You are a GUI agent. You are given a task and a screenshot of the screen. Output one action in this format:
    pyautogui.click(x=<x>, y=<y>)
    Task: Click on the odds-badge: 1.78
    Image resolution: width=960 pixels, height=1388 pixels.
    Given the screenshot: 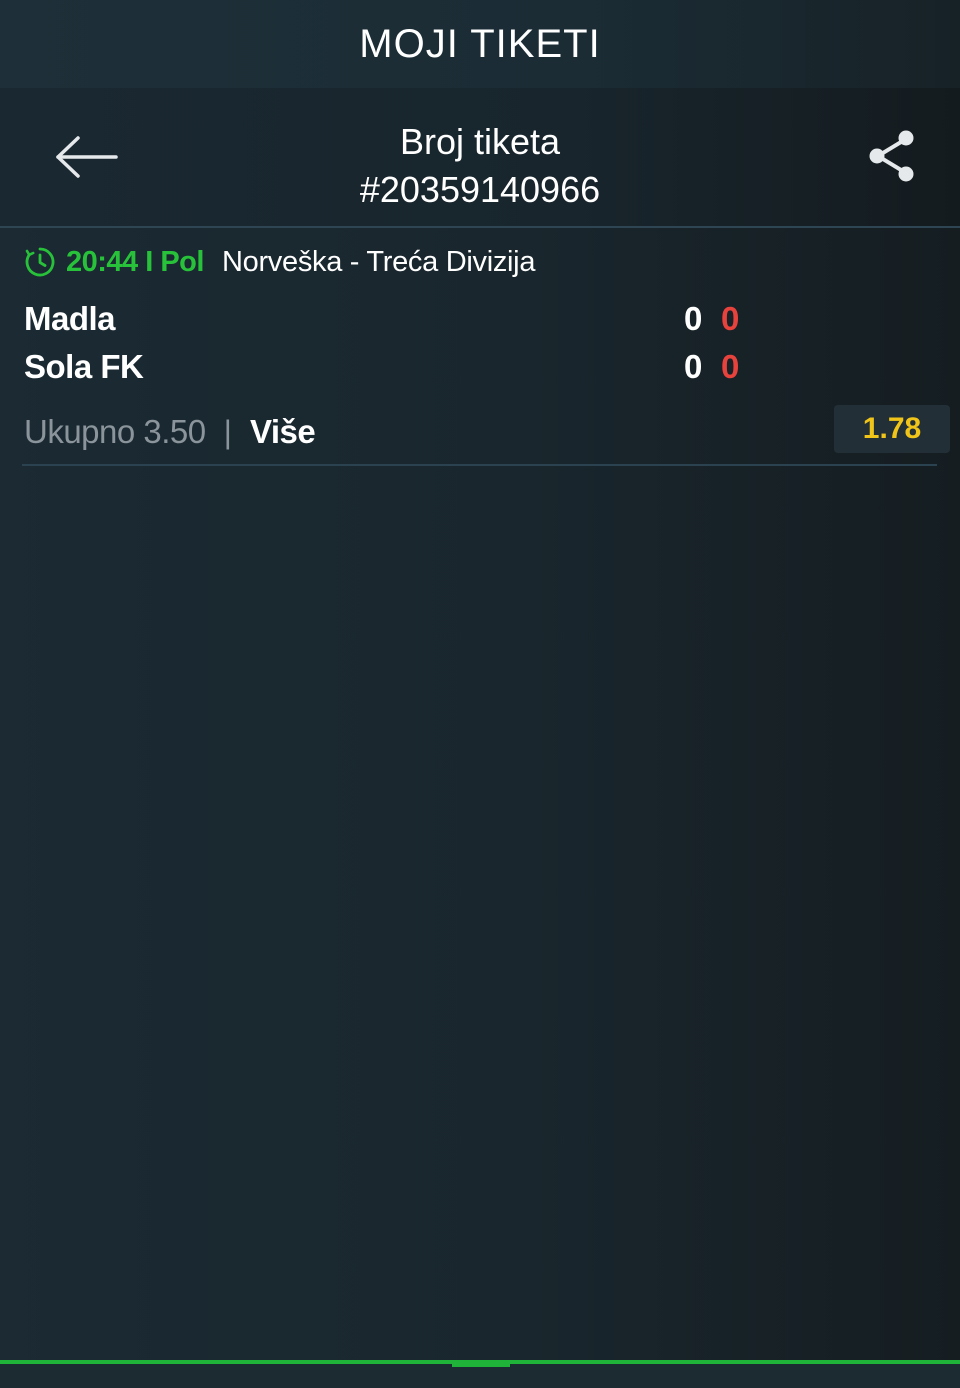 What is the action you would take?
    pyautogui.click(x=892, y=429)
    